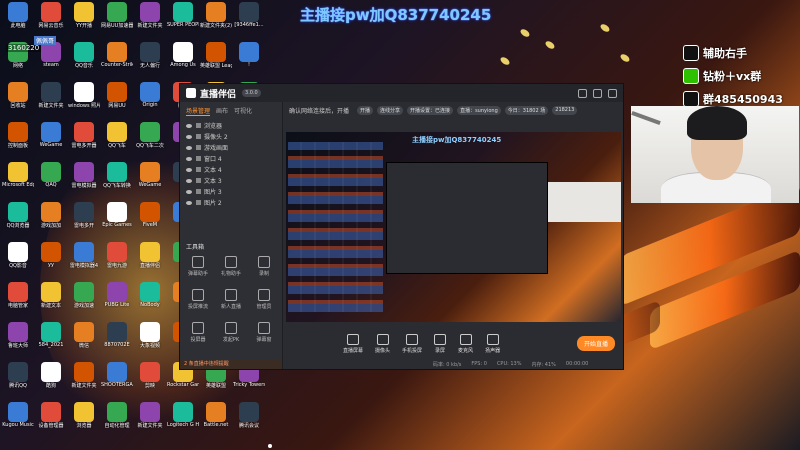  Describe the element at coordinates (492, 344) in the screenshot. I see `source-button: 扬声器` at that location.